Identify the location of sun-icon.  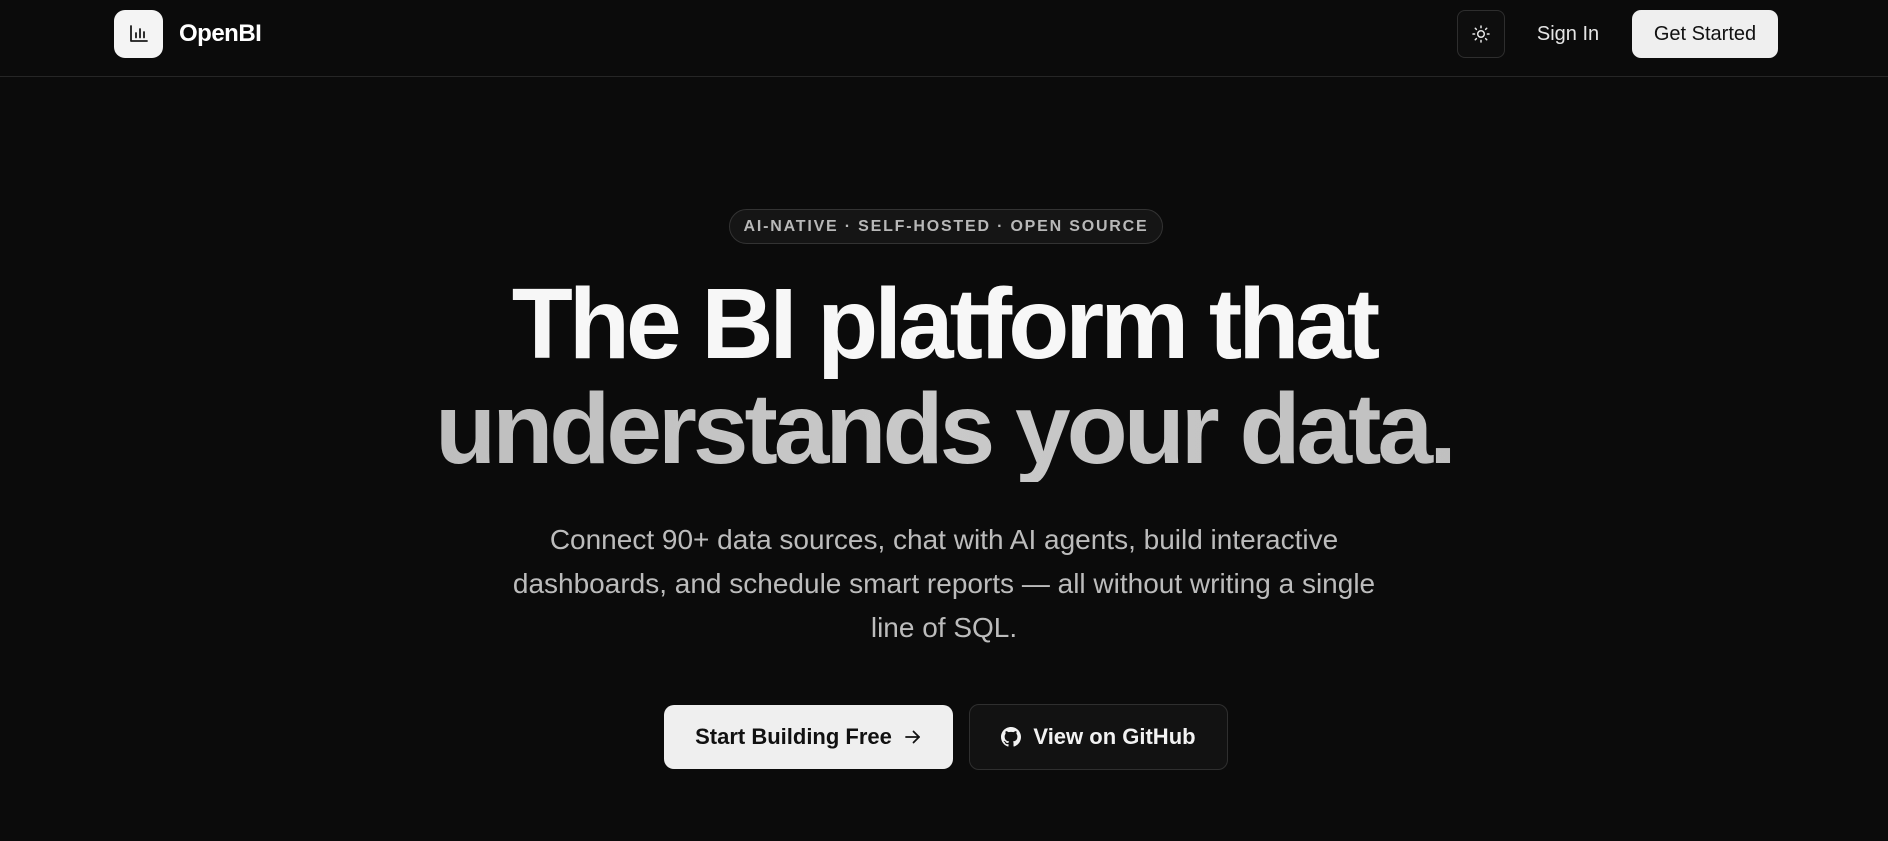
(1481, 34).